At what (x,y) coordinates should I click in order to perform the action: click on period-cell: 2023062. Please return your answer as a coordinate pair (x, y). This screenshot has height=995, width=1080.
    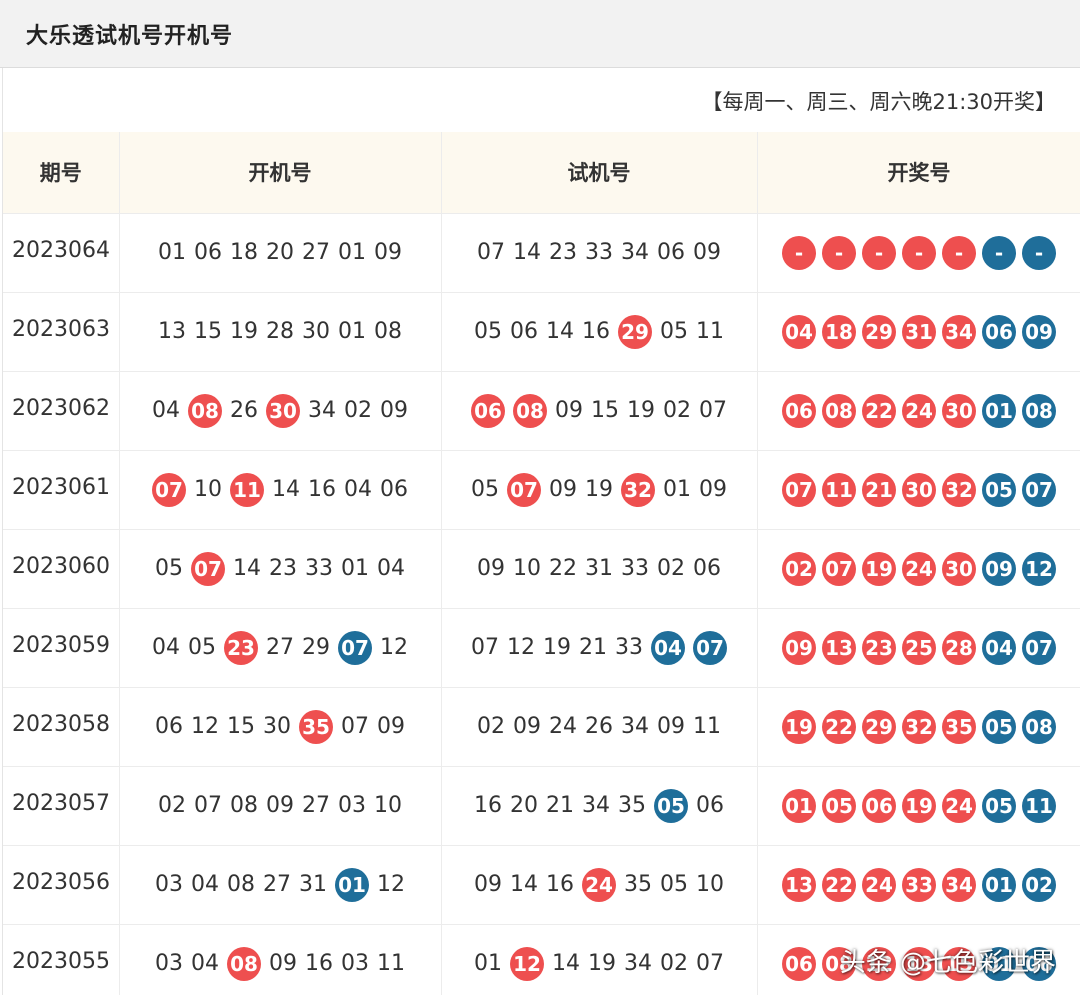
    Looking at the image, I should click on (61, 411).